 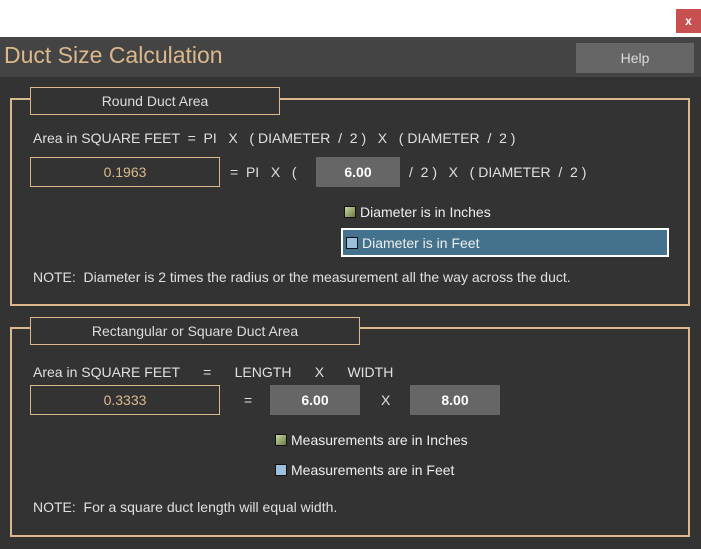 I want to click on option-label: Diameter is in Feet, so click(x=421, y=243).